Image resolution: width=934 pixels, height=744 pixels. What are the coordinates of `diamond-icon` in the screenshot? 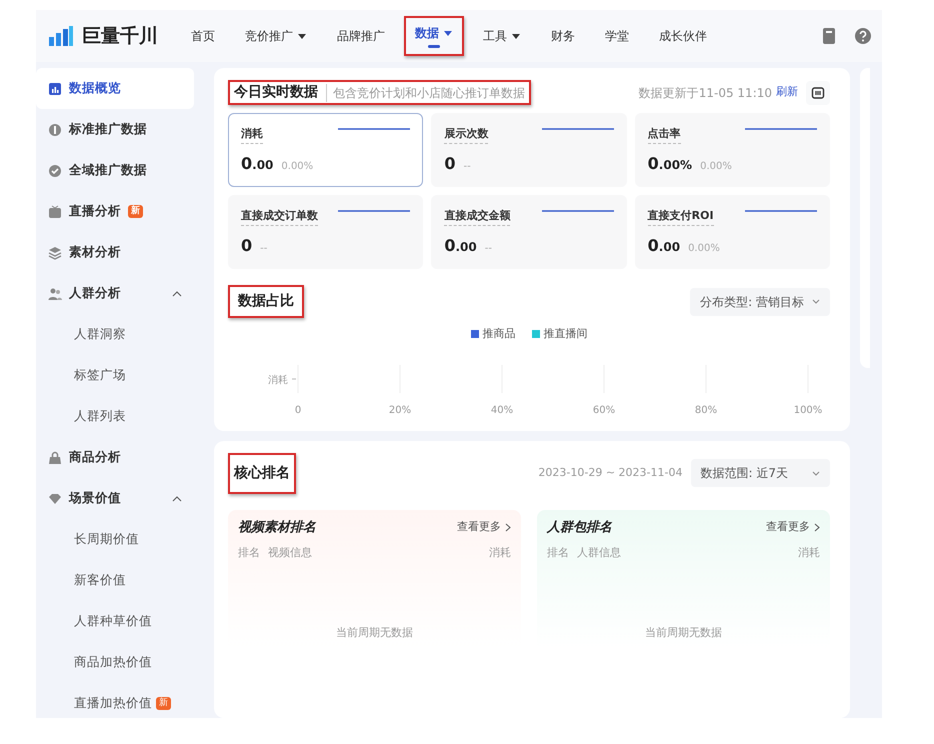 It's located at (55, 499).